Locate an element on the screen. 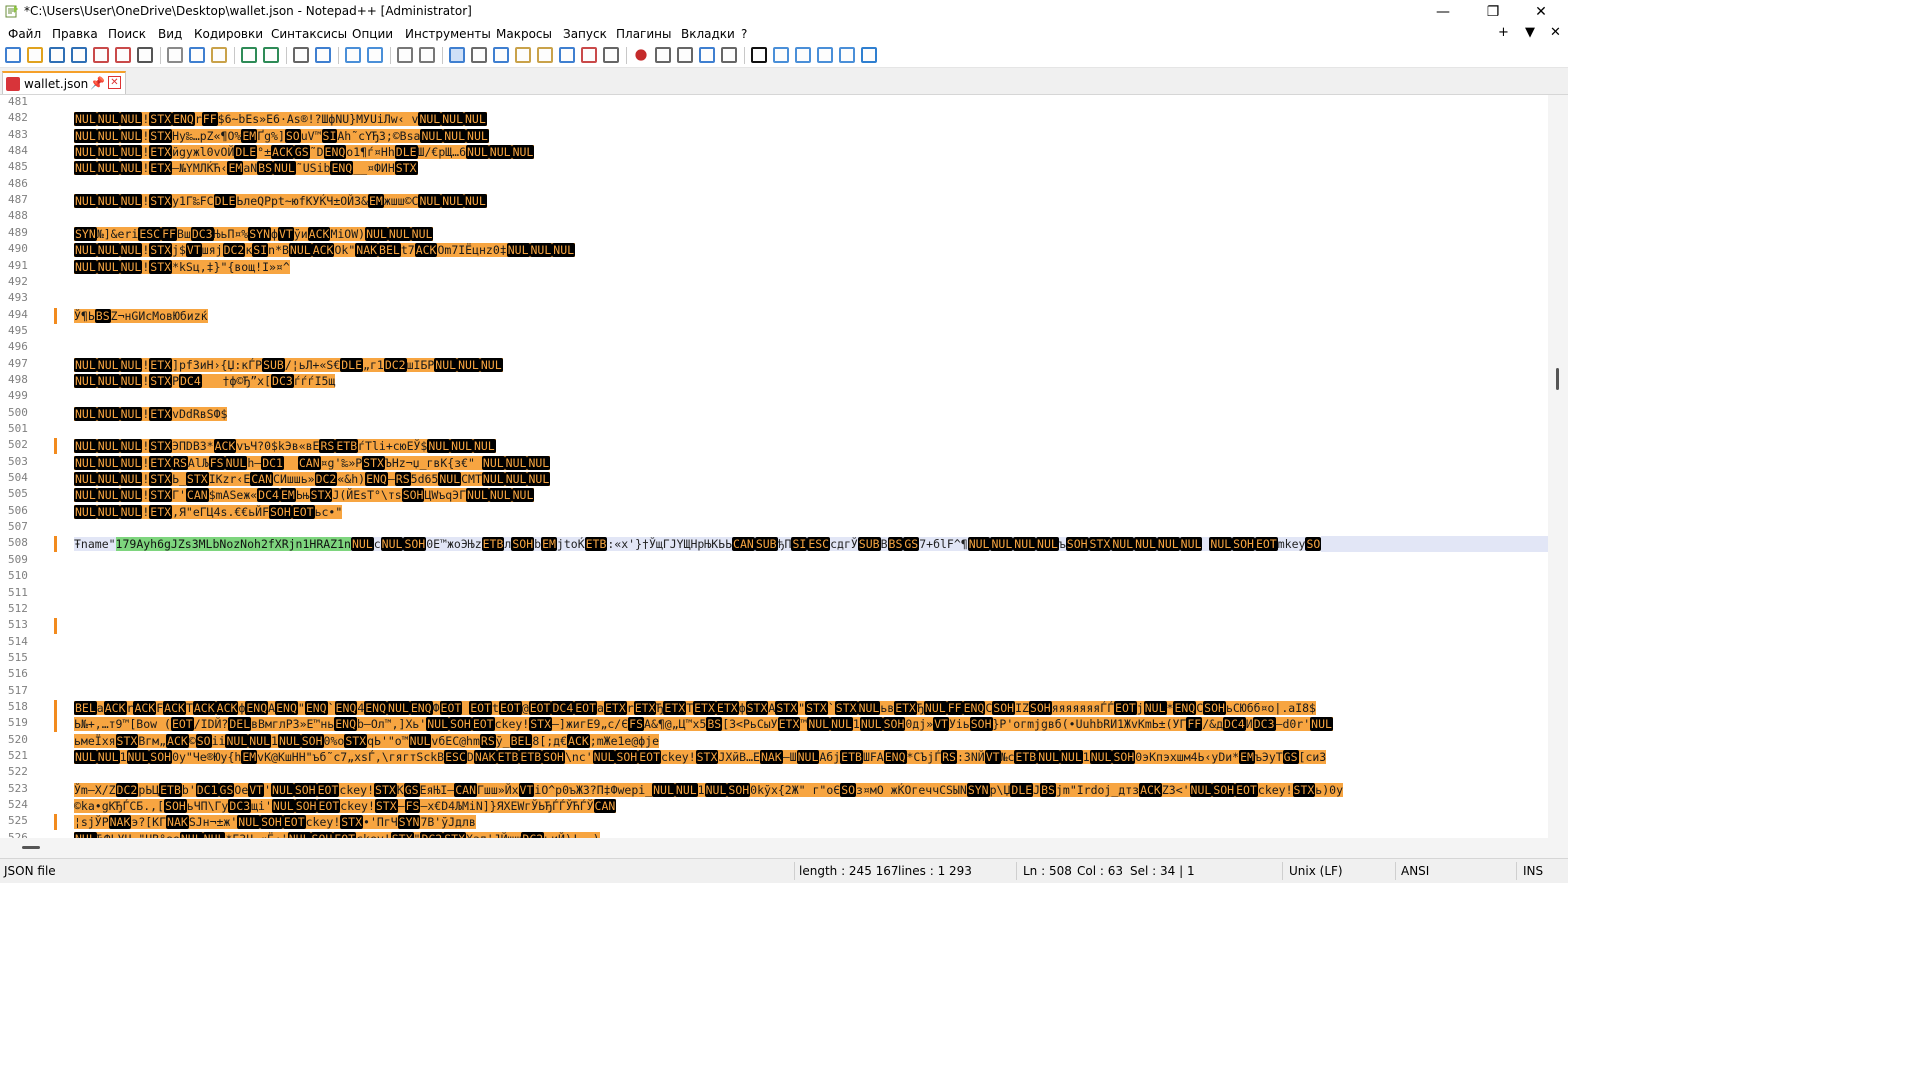  save-macro-icon is located at coordinates (729, 55).